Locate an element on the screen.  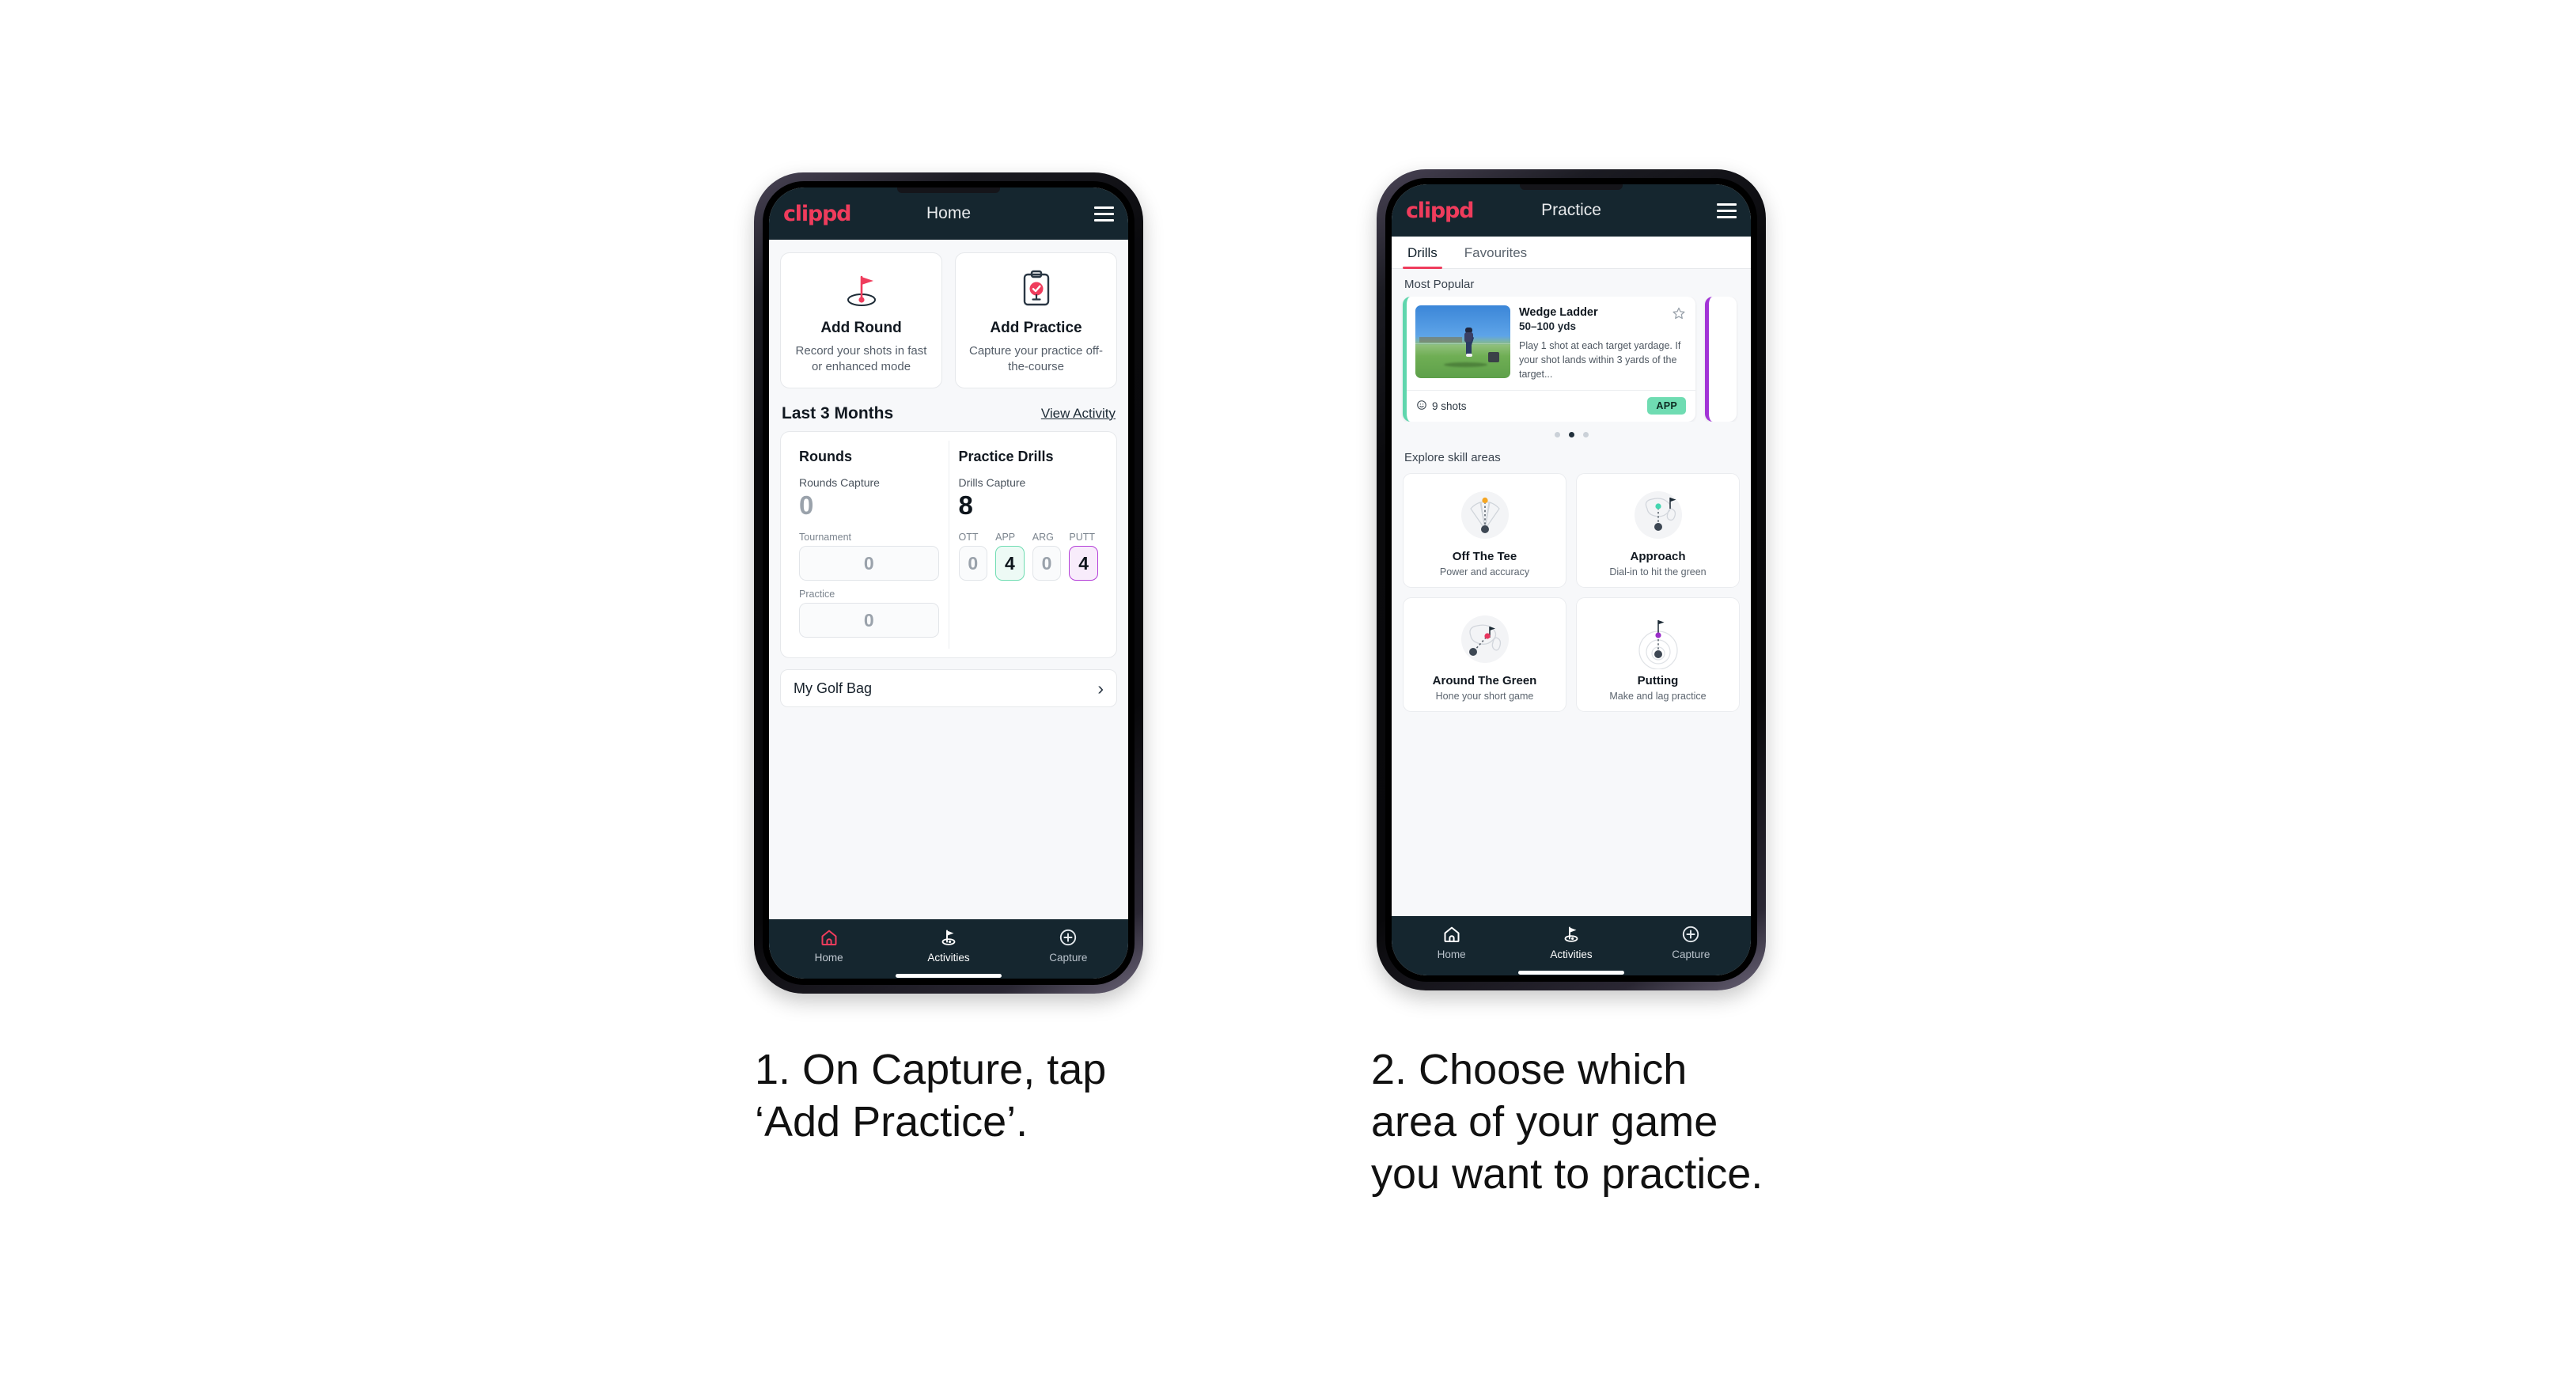
skill-subtitle: Power and accuracy is located at coordinates (1484, 572).